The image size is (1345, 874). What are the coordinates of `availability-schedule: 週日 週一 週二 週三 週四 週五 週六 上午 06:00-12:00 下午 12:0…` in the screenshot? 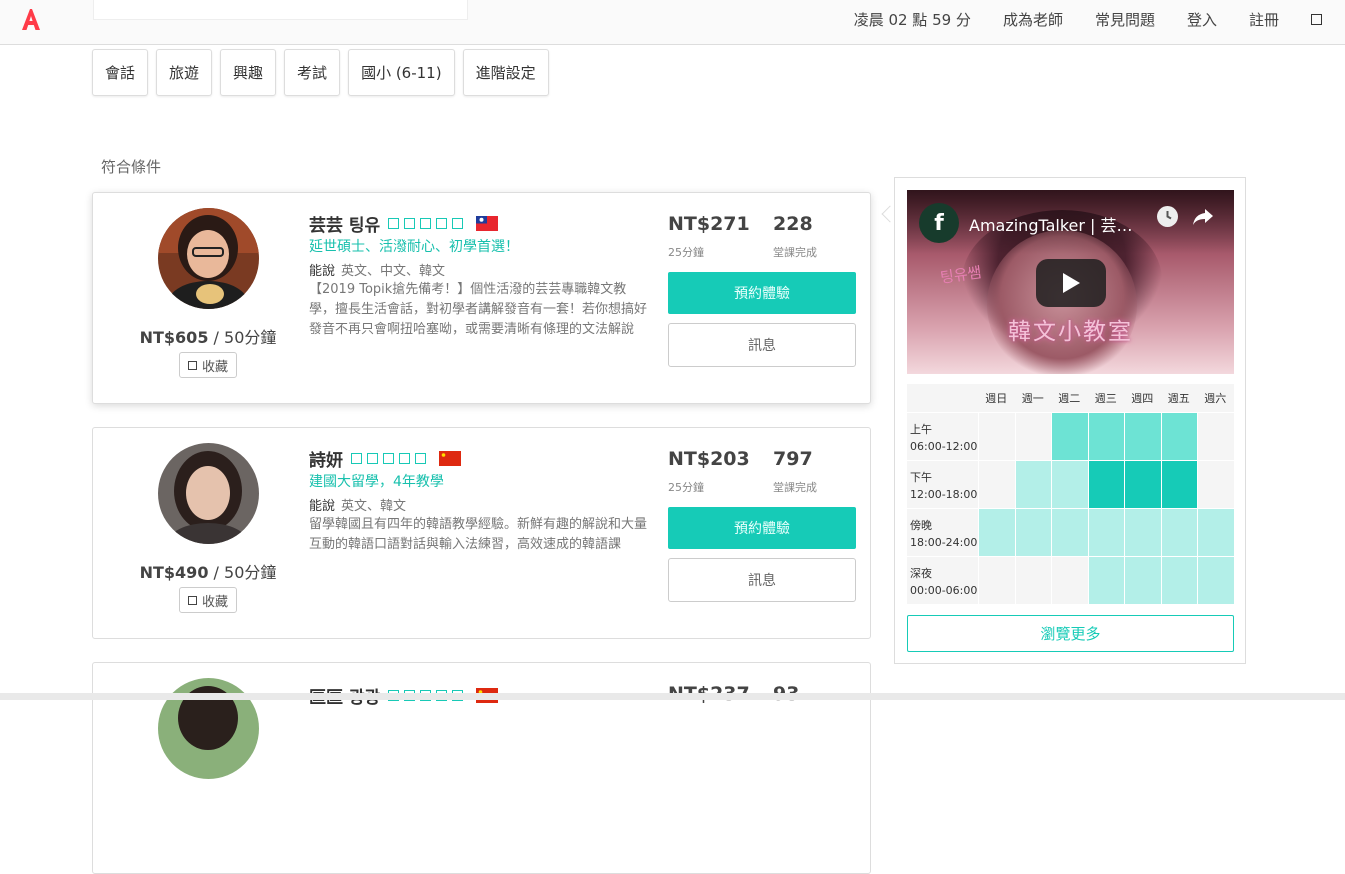 It's located at (1070, 494).